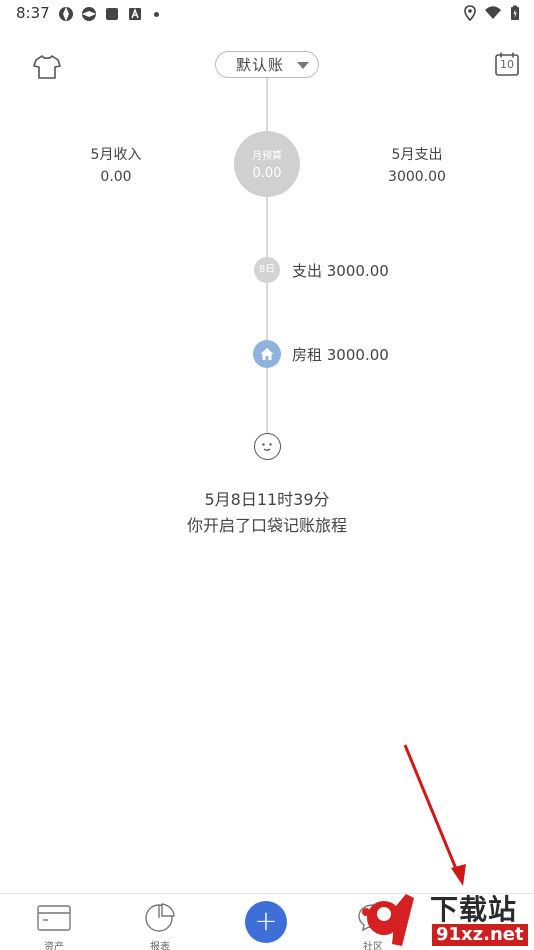 The width and height of the screenshot is (534, 950). I want to click on wifi-icon, so click(493, 12).